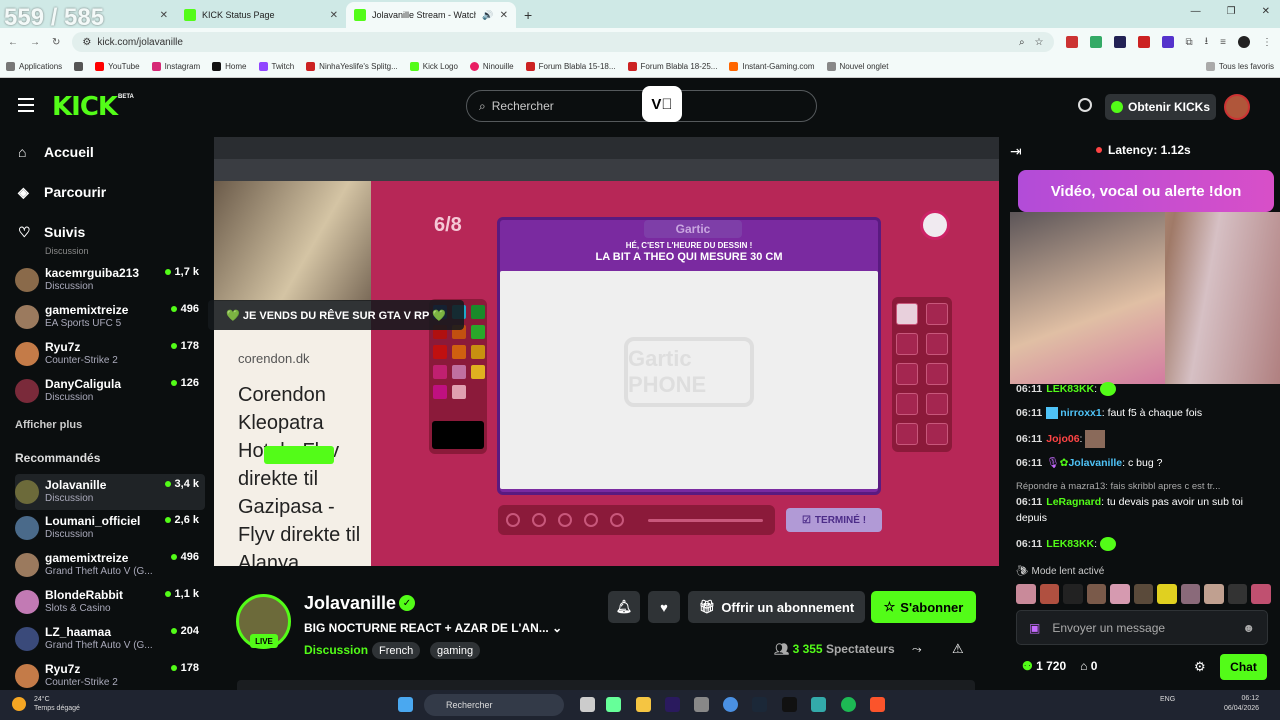  Describe the element at coordinates (1145, 544) in the screenshot. I see `chat-message: 06:11 LEK83KK:` at that location.